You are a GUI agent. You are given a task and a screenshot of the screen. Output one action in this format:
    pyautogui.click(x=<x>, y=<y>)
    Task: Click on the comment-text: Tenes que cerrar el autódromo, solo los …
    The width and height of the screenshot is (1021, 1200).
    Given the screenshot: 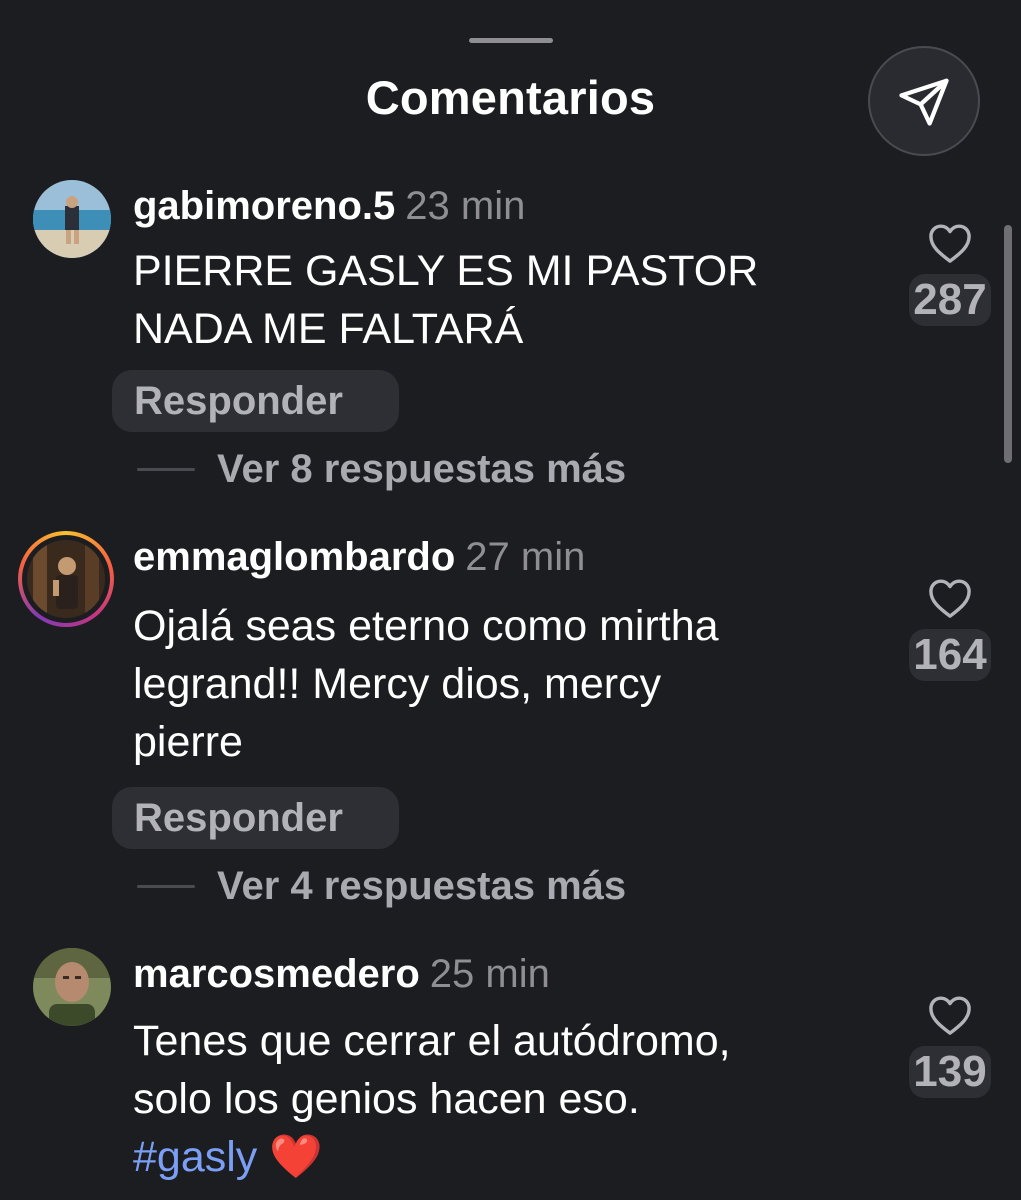 What is the action you would take?
    pyautogui.click(x=503, y=1099)
    